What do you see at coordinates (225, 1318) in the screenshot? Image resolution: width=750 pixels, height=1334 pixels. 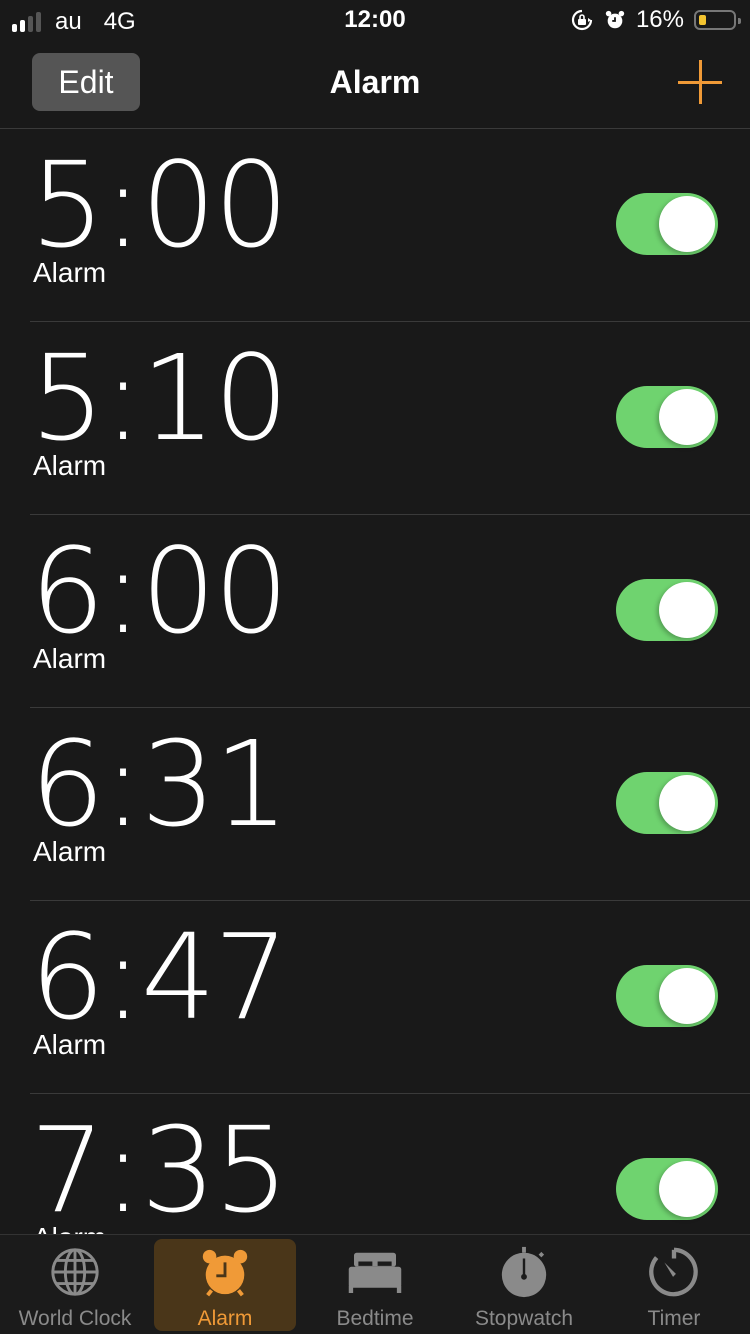 I see `tab-label: Alarm` at bounding box center [225, 1318].